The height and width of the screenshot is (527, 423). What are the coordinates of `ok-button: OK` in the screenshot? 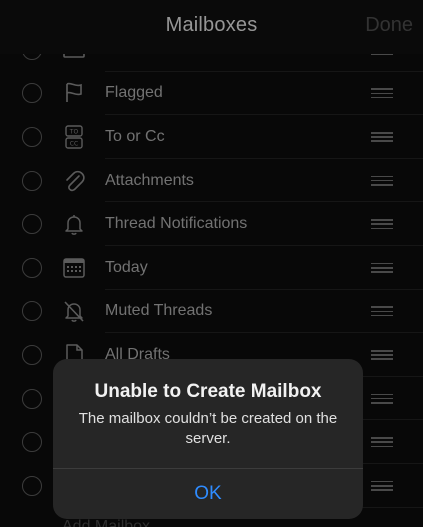 It's located at (208, 494).